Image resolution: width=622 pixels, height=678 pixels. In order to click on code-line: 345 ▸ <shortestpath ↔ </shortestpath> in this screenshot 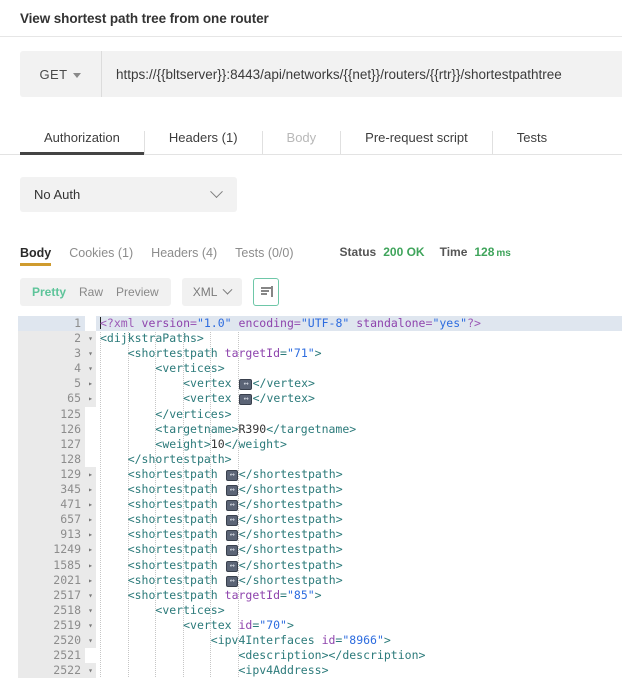, I will do `click(320, 490)`.